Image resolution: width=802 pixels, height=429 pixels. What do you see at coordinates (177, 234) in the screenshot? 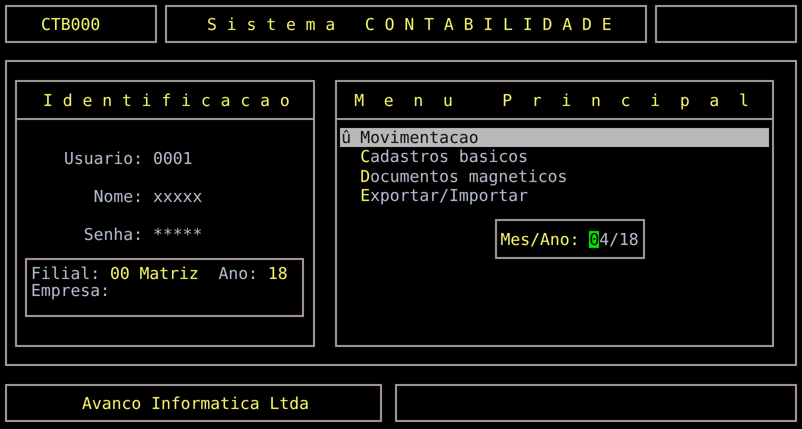
I see `field-value: *****` at bounding box center [177, 234].